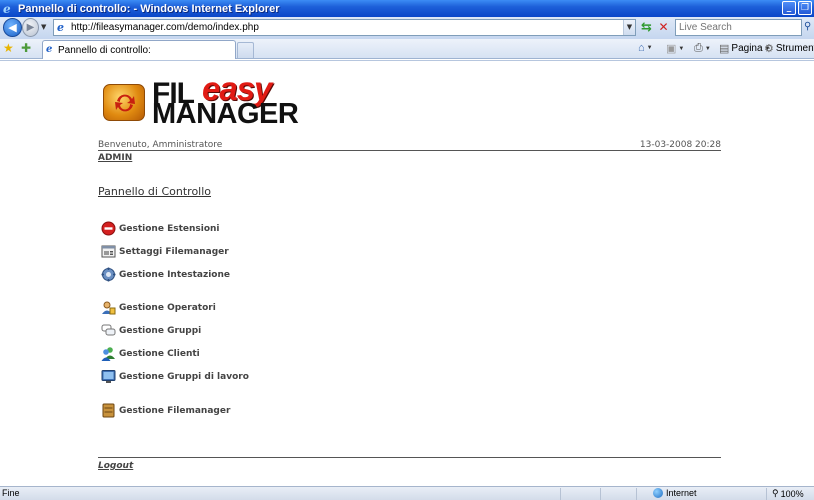 The image size is (814, 500). What do you see at coordinates (805, 8) in the screenshot?
I see `restore-button: ❐` at bounding box center [805, 8].